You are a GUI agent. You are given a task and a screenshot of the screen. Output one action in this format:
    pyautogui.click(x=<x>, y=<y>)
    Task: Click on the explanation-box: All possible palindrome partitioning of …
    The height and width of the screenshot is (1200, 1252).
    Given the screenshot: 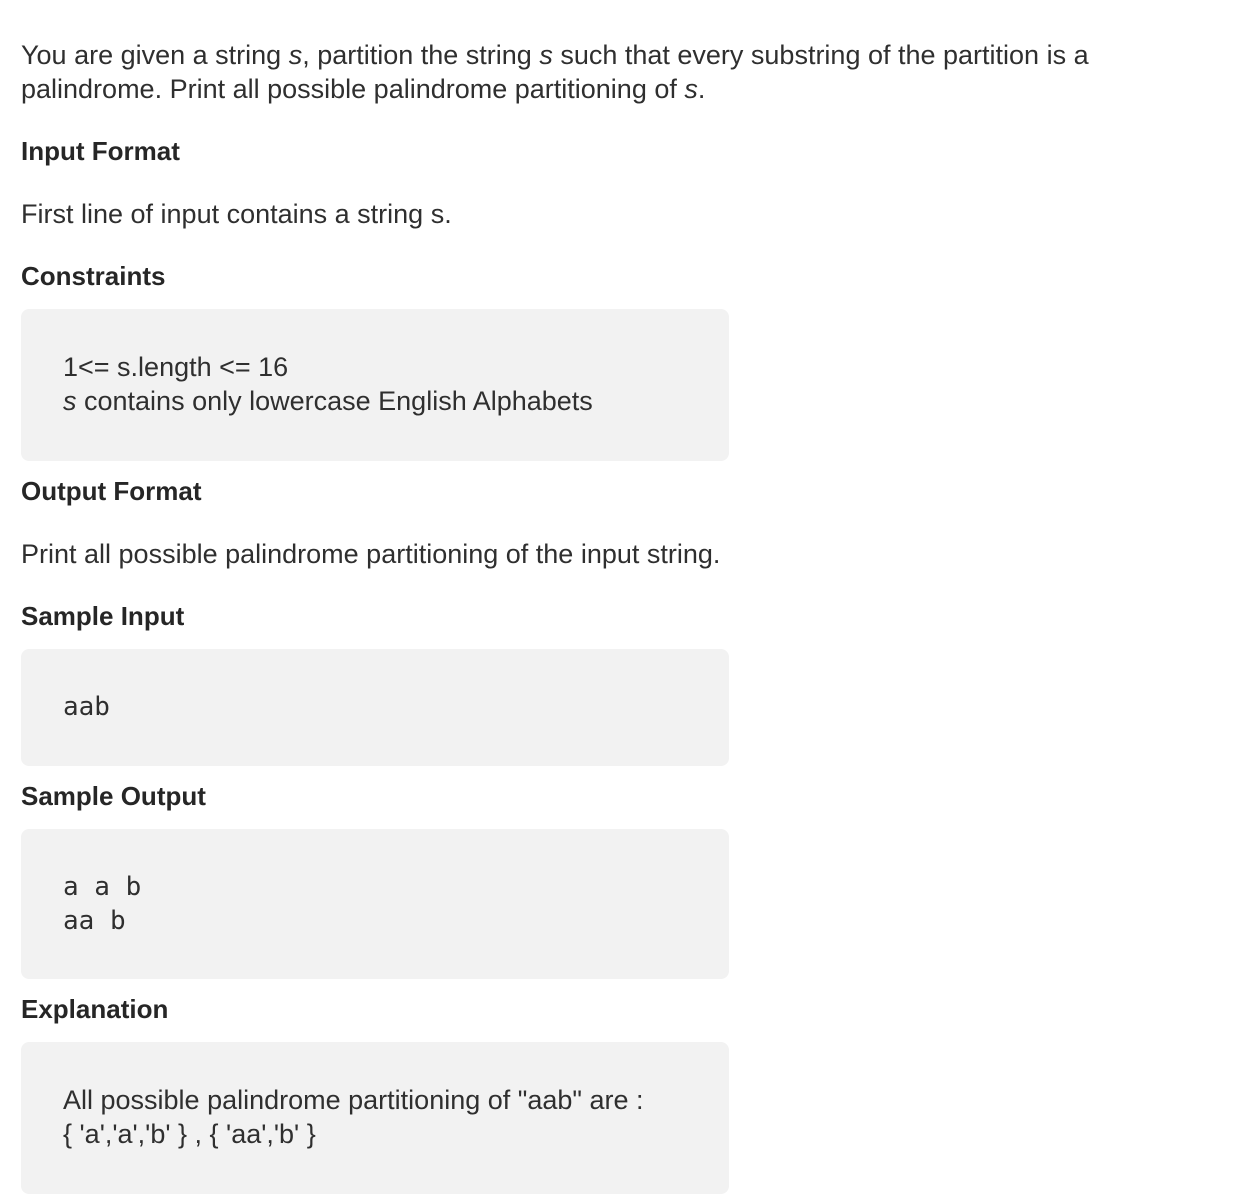 What is the action you would take?
    pyautogui.click(x=375, y=1118)
    